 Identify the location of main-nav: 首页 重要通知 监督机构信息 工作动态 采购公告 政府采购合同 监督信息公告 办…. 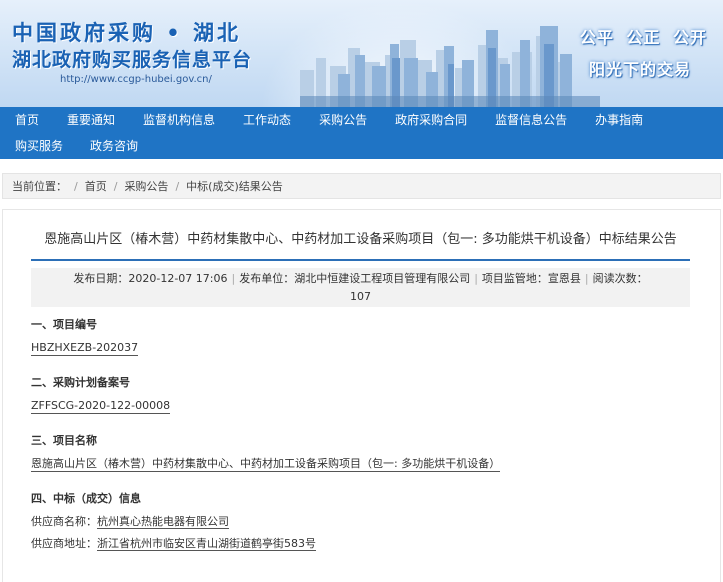
(361, 133).